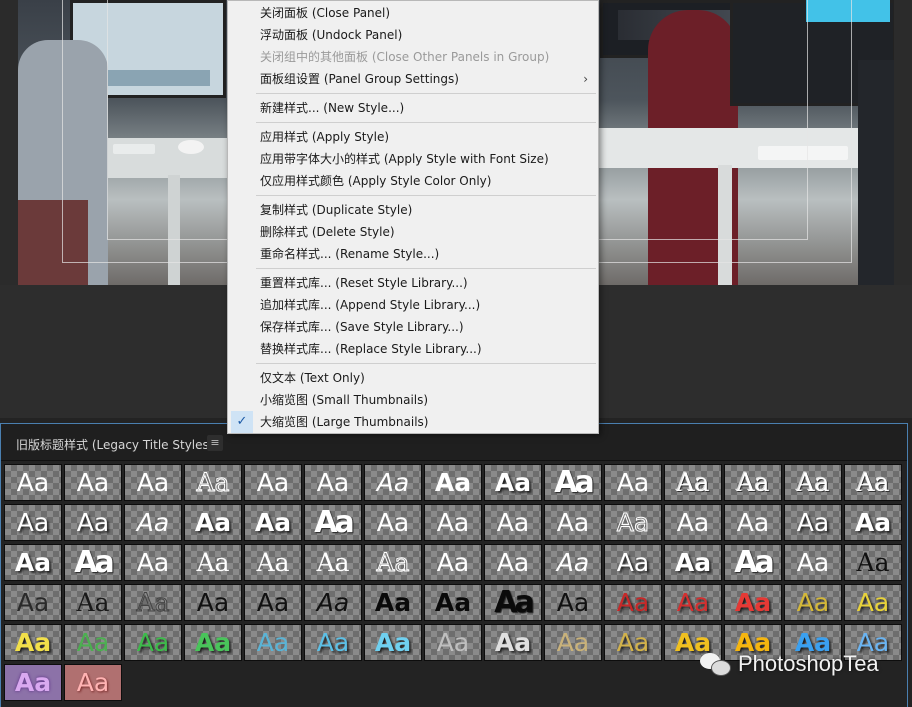 This screenshot has width=912, height=707. I want to click on menu-item-apply-style-with-font-size: 应用带字体大小的样式 (Apply Style with Font Size), so click(413, 159).